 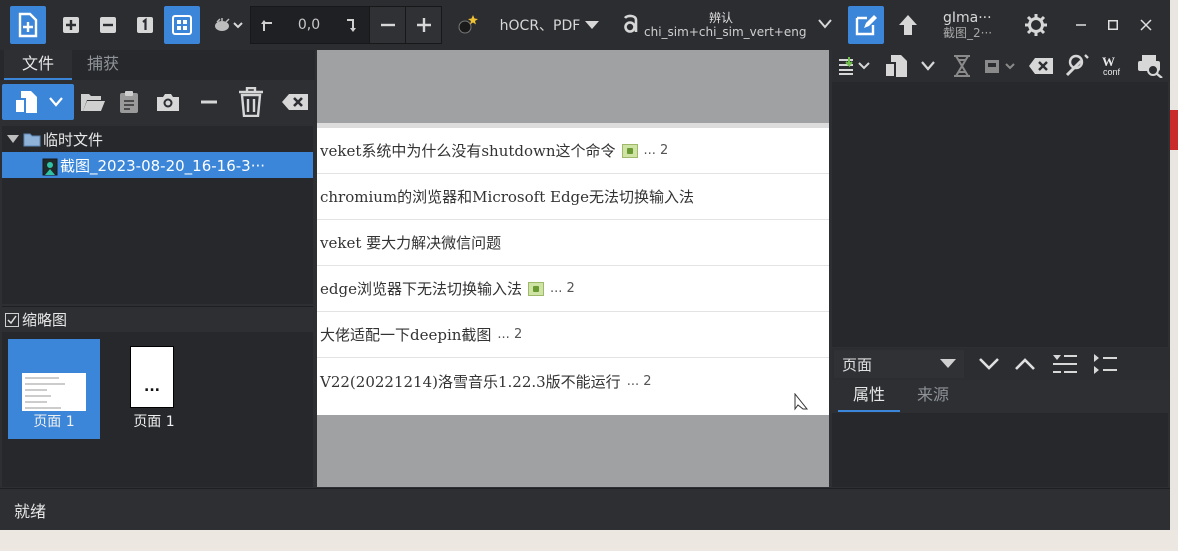 I want to click on folder-icon, so click(x=32, y=139).